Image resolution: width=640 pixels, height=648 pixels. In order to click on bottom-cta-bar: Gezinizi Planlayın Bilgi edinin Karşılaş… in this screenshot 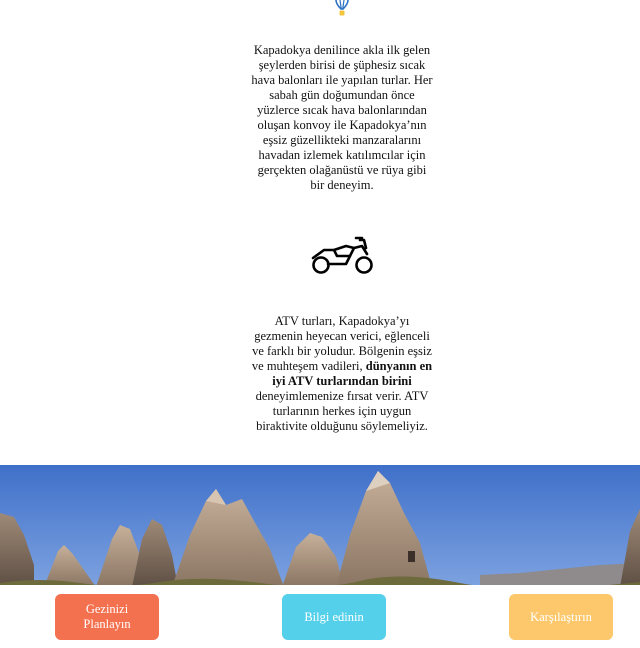, I will do `click(320, 616)`.